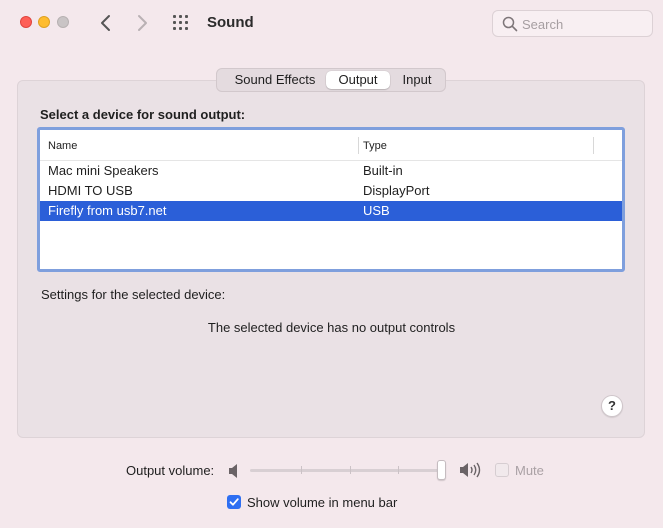 The height and width of the screenshot is (528, 663). What do you see at coordinates (612, 406) in the screenshot?
I see `help-button: ?` at bounding box center [612, 406].